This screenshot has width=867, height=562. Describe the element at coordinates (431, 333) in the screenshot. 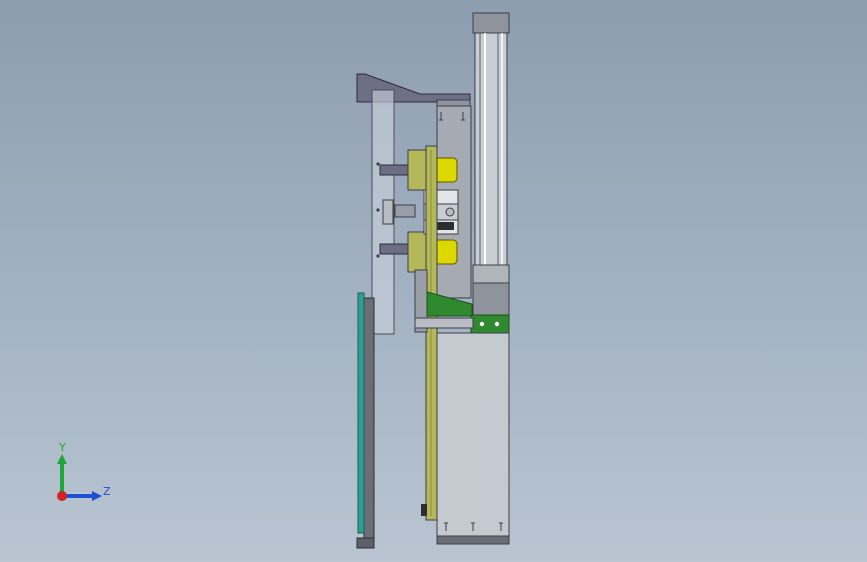

I see `carriage-plate` at that location.